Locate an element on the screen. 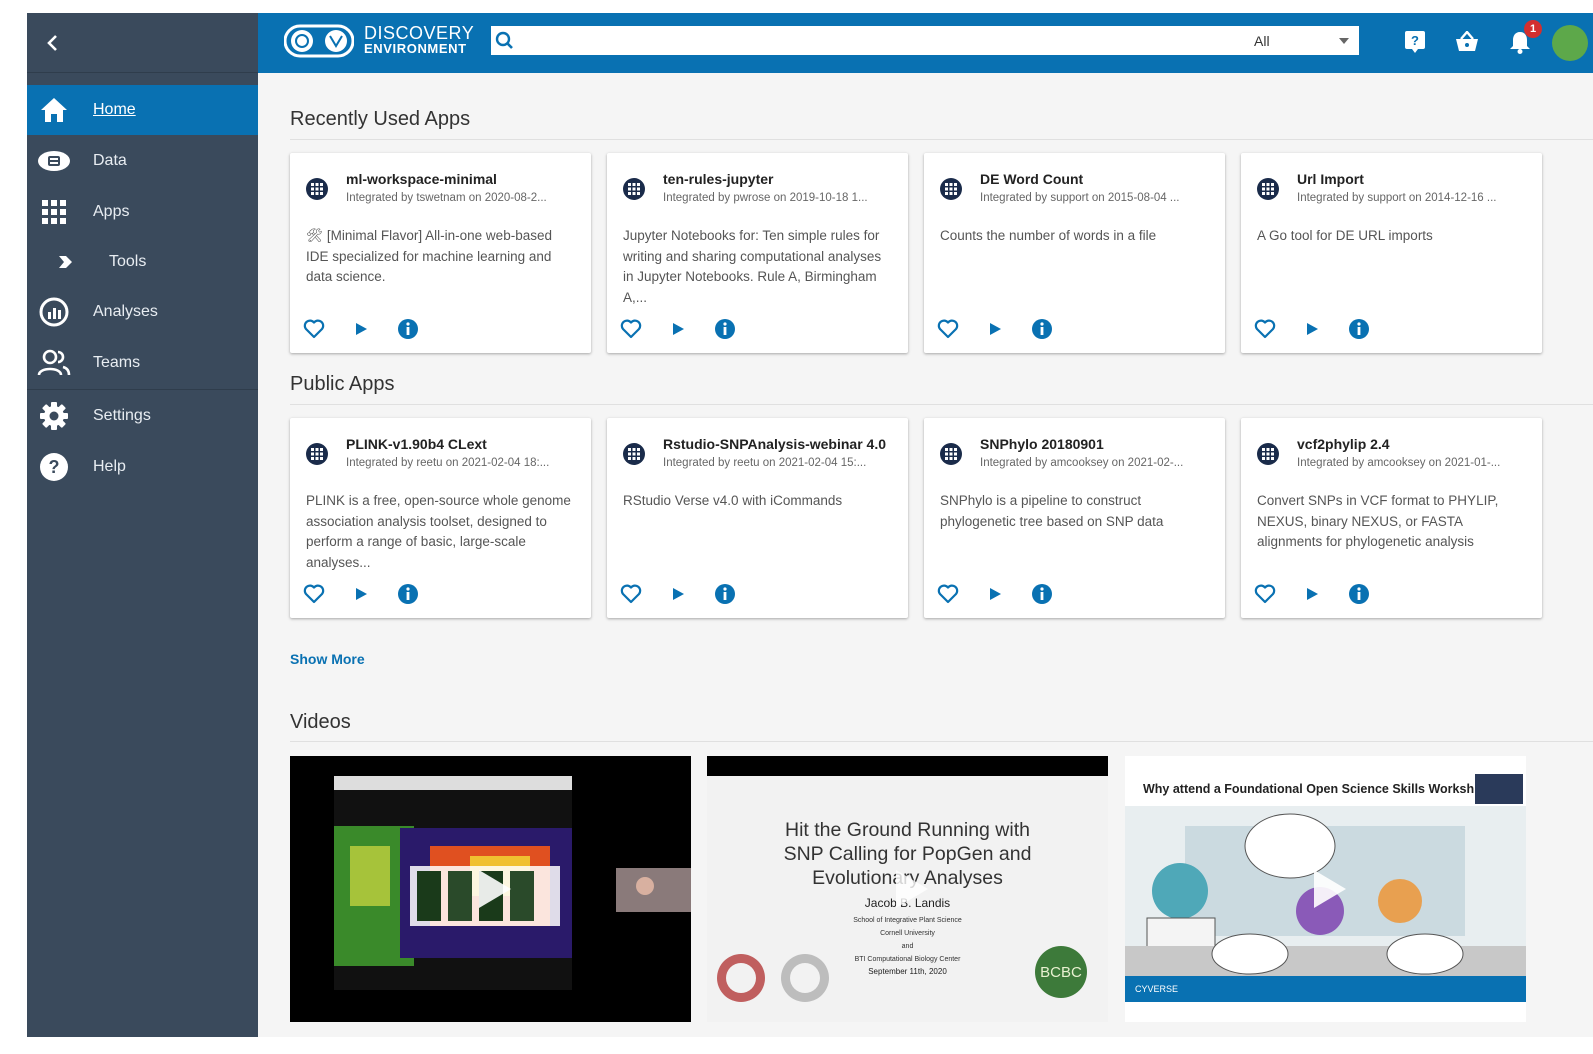 This screenshot has height=1054, width=1593. sidebar-item-tools: Tools is located at coordinates (142, 262).